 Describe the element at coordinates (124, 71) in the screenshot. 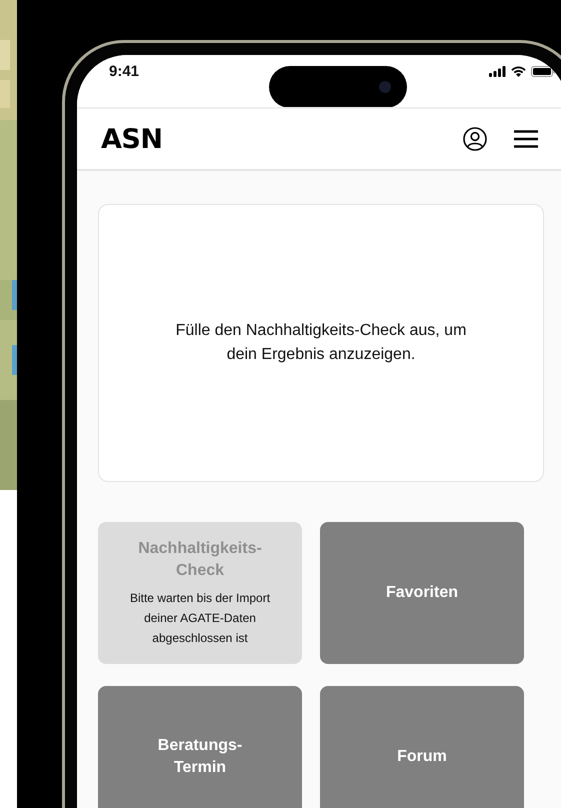

I see `status-time: 9:41` at that location.